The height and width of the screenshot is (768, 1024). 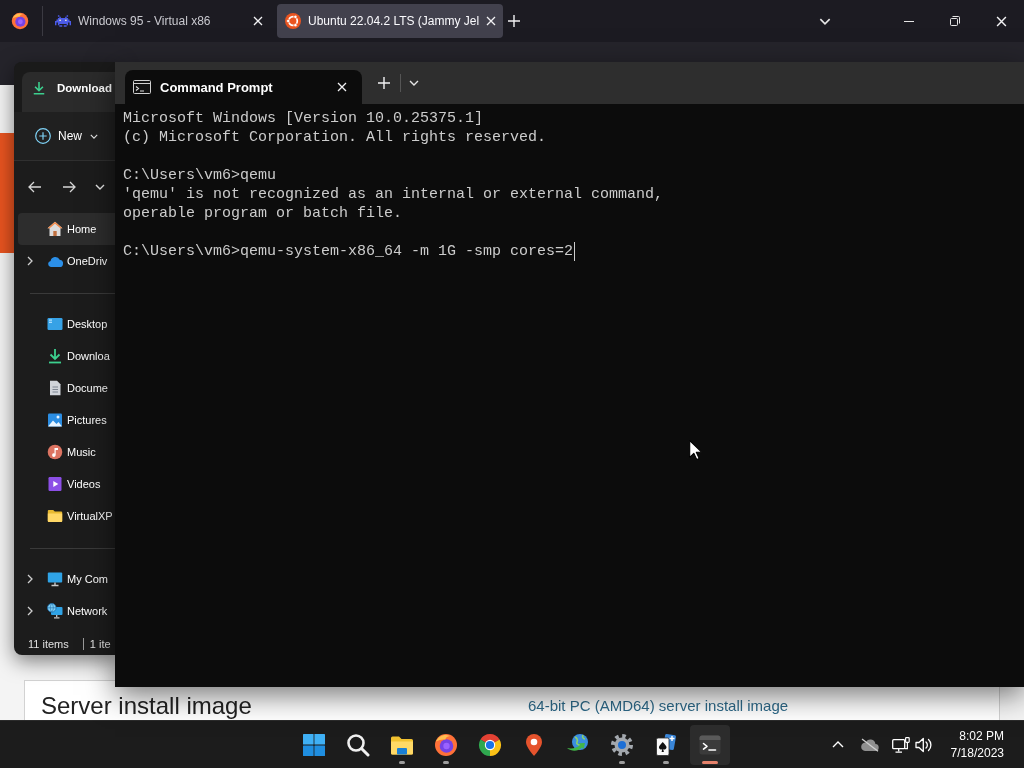 I want to click on document-icon, so click(x=55, y=388).